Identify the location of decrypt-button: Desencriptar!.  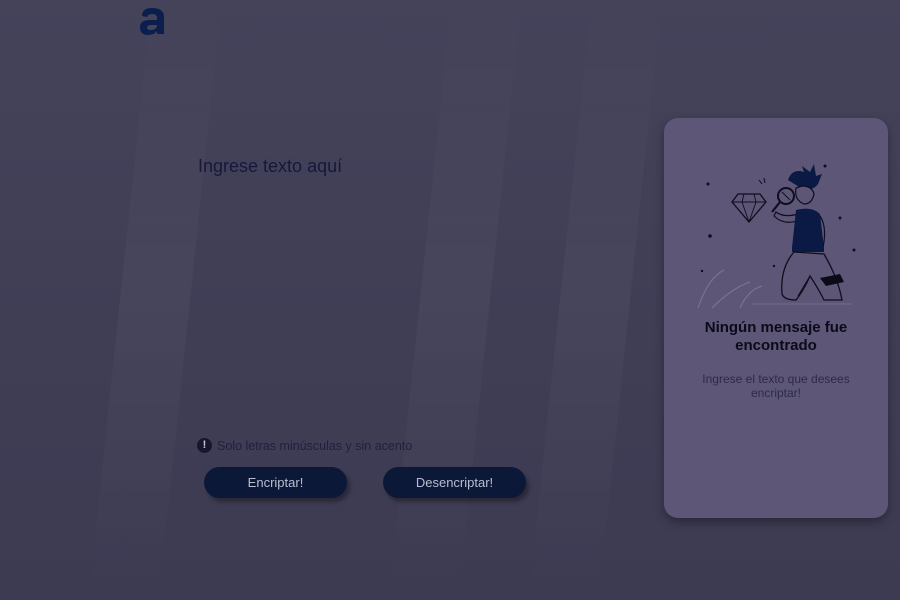
(454, 482).